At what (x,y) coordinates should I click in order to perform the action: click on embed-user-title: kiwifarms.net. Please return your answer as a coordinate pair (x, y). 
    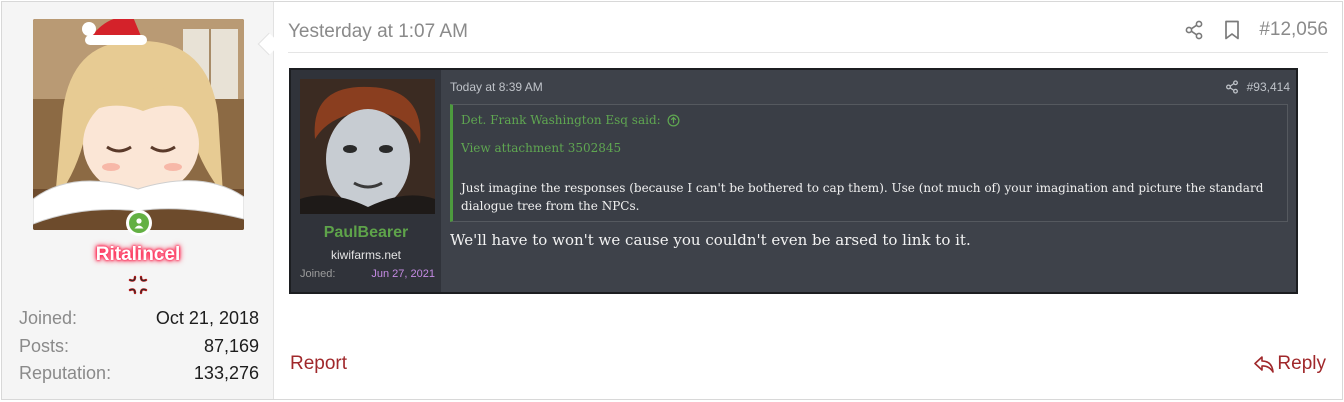
    Looking at the image, I should click on (365, 255).